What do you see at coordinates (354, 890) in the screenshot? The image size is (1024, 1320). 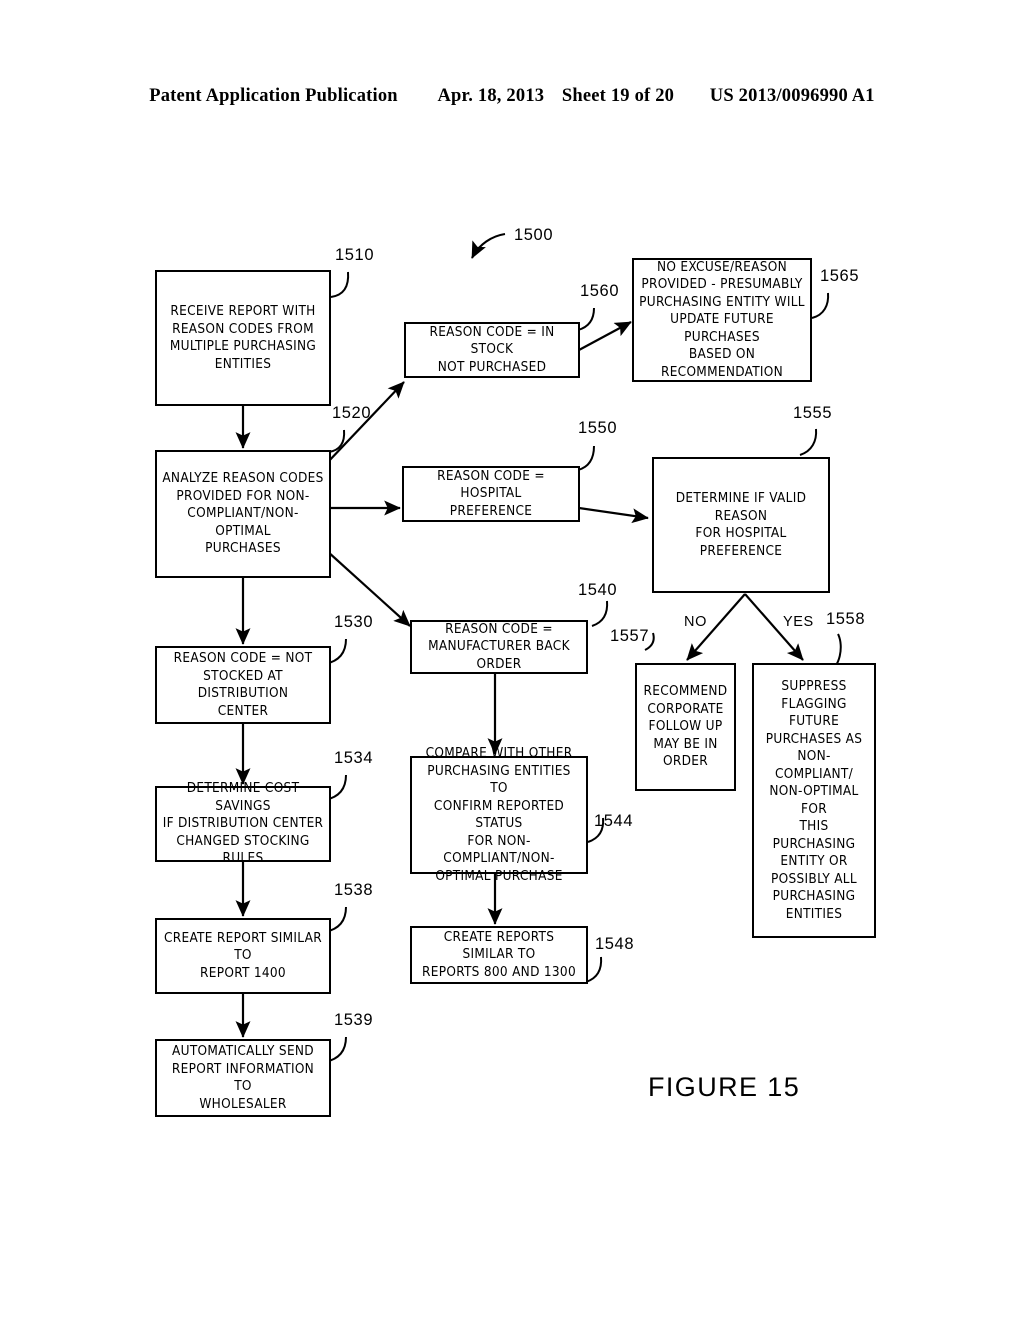 I see `ref-numeral-1538: 1538` at bounding box center [354, 890].